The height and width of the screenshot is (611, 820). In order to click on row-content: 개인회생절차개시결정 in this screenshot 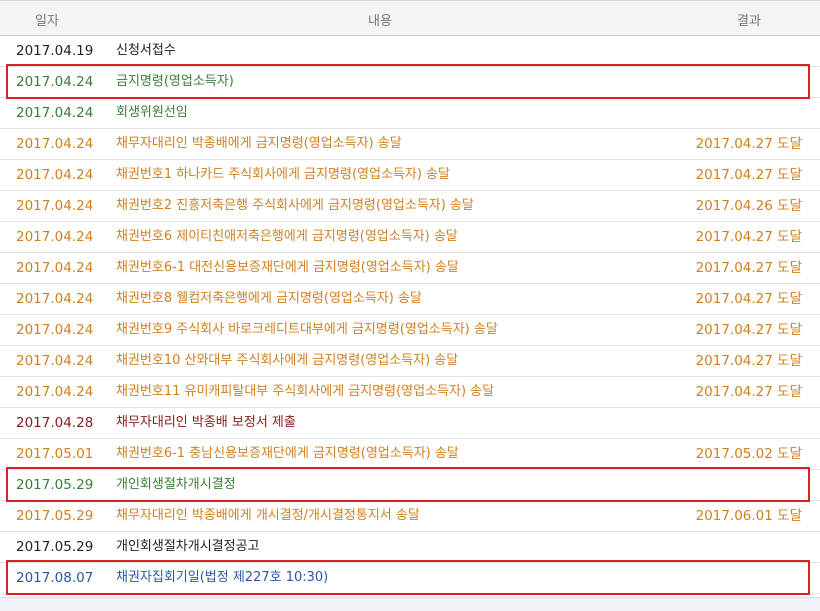, I will do `click(176, 484)`.